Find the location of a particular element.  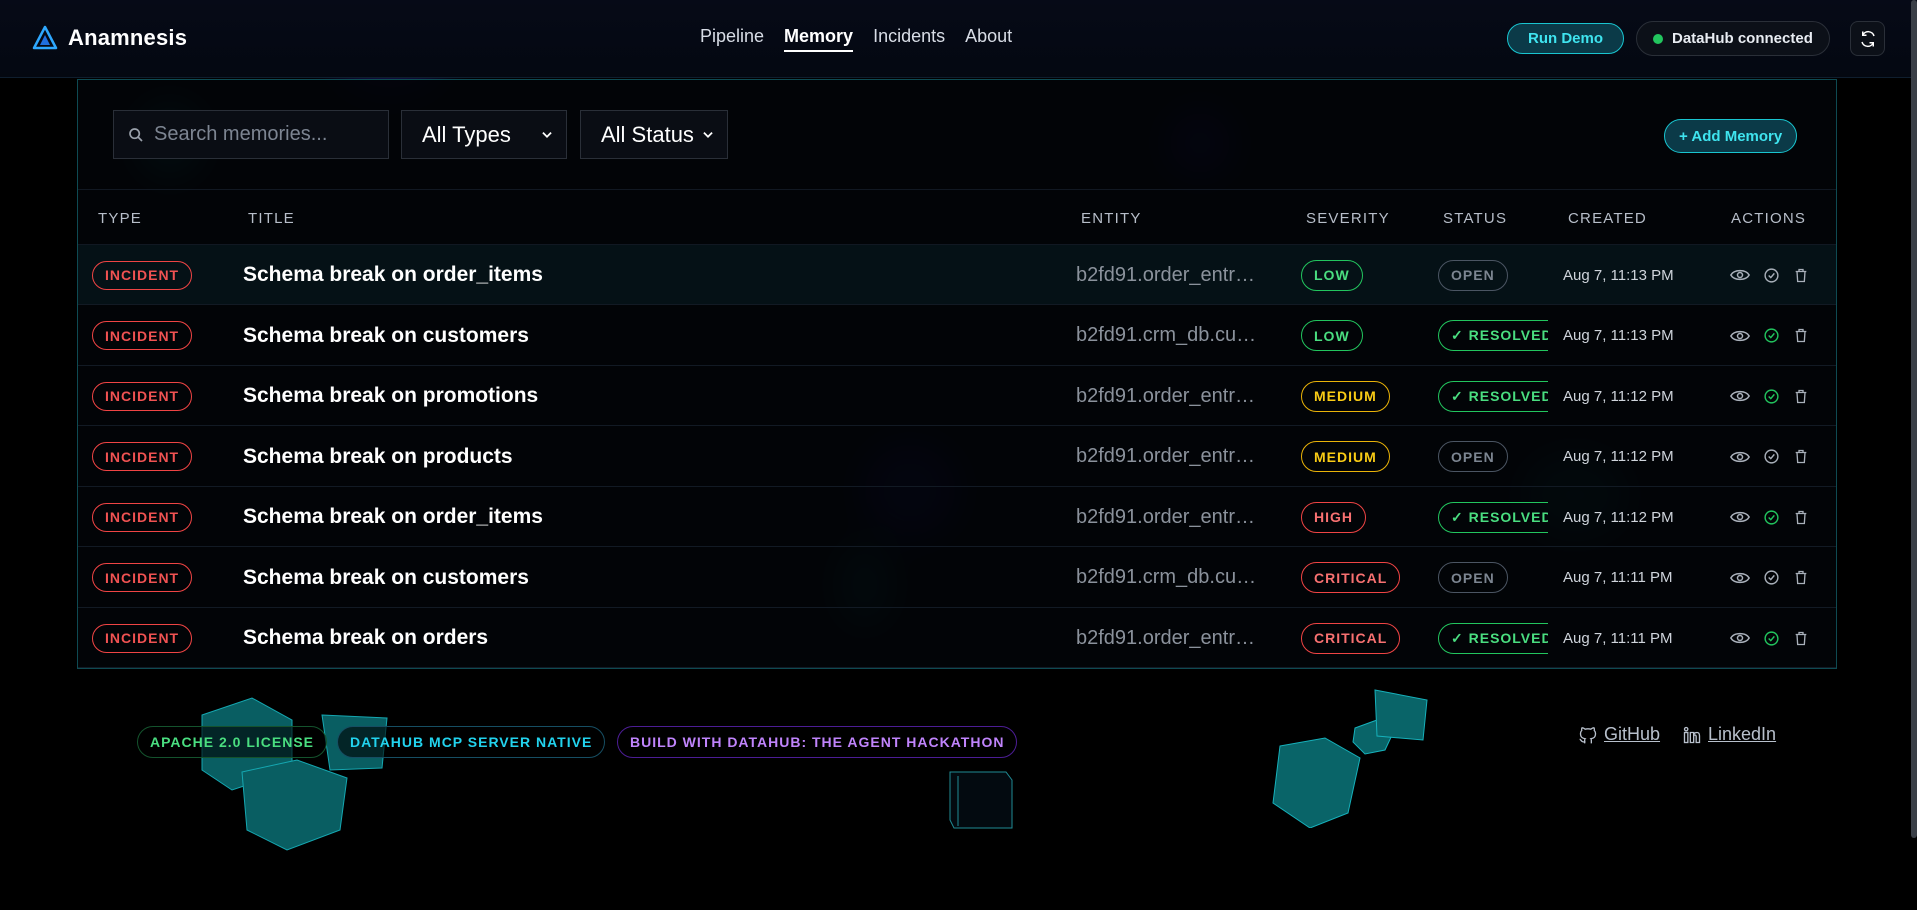

actions-cell is located at coordinates (1769, 517).